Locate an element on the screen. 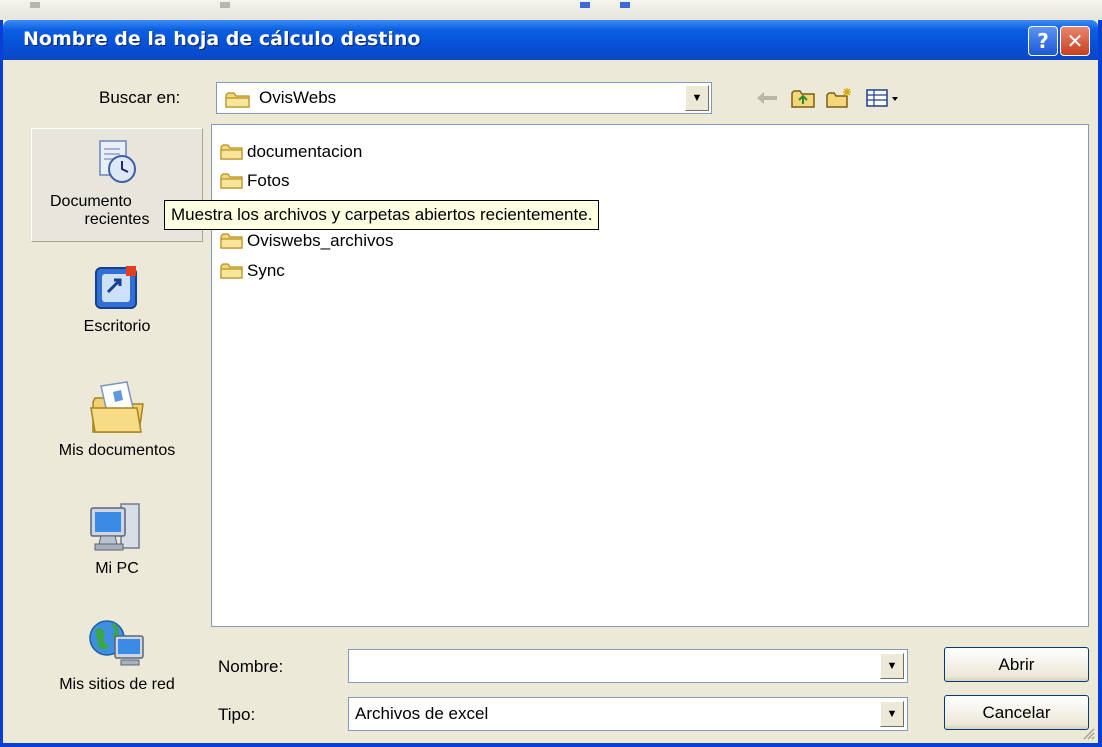  title-bar: Nombre de la hoja de cálculo destino ? ✕ is located at coordinates (550, 40).